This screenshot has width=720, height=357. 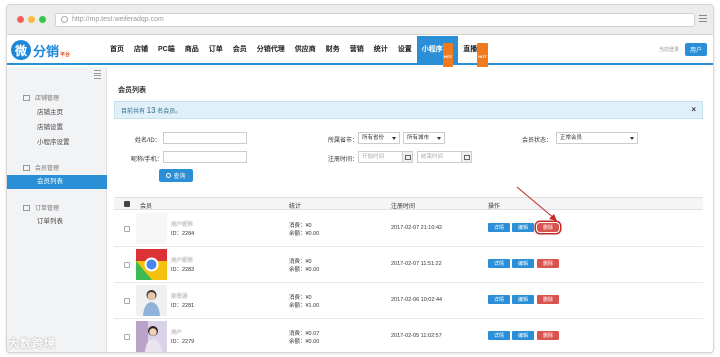 I want to click on hot-badge: HOT, so click(x=448, y=56).